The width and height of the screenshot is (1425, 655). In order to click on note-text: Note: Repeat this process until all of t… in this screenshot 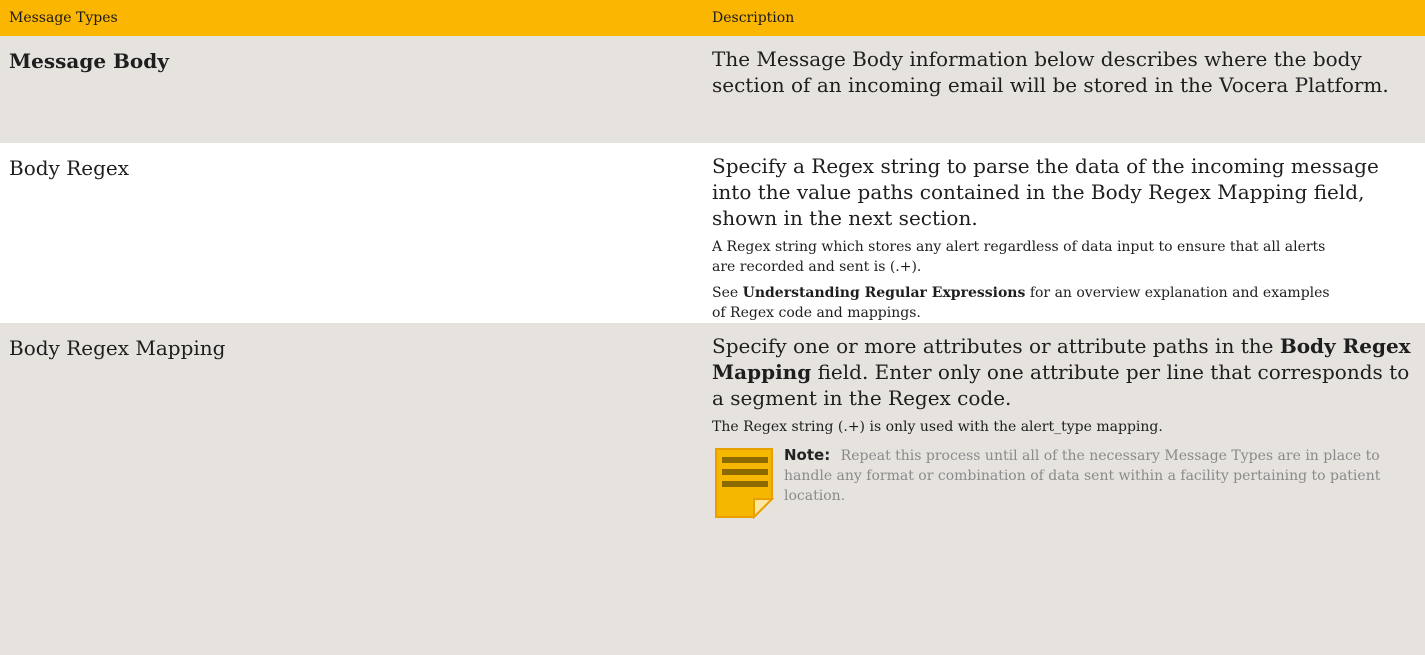, I will do `click(1100, 475)`.